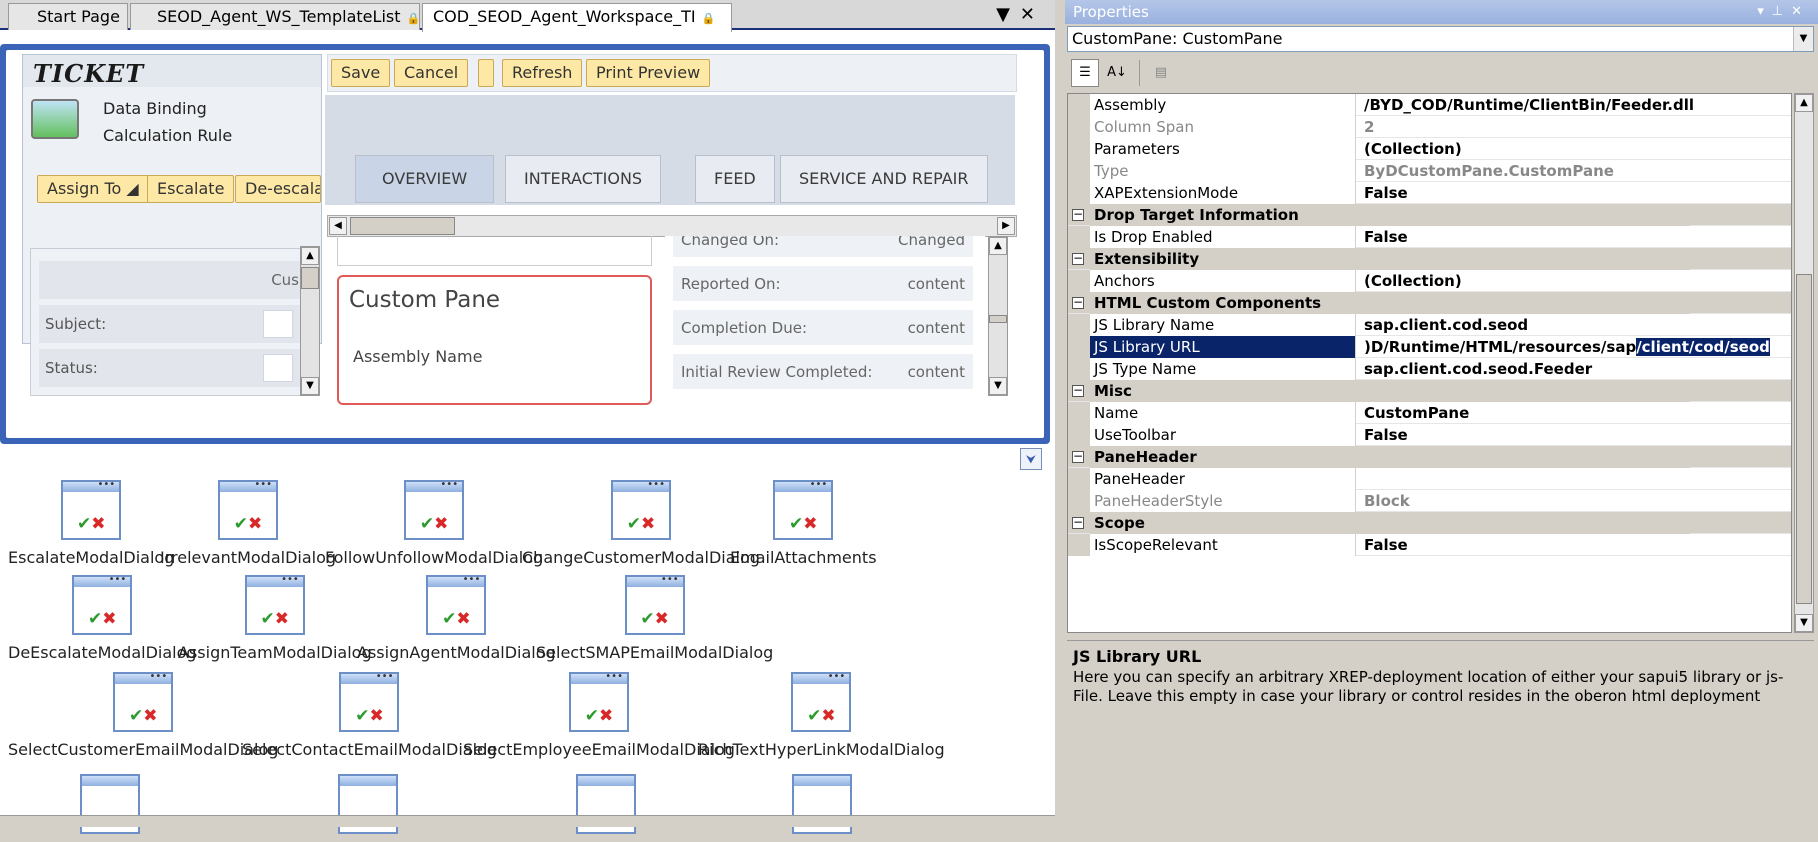  What do you see at coordinates (275, 16) in the screenshot?
I see `tab-seod-agent-ws-templatelist: SEOD_Agent_WS_TemplateList 🔒` at bounding box center [275, 16].